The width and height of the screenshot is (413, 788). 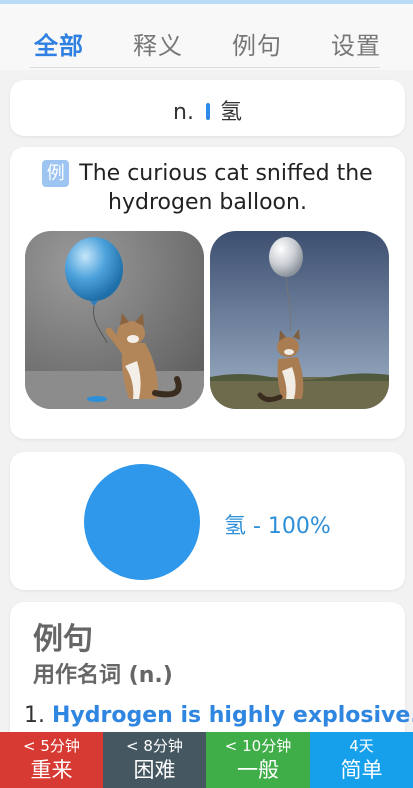 What do you see at coordinates (299, 320) in the screenshot?
I see `cat-balloon-image-field` at bounding box center [299, 320].